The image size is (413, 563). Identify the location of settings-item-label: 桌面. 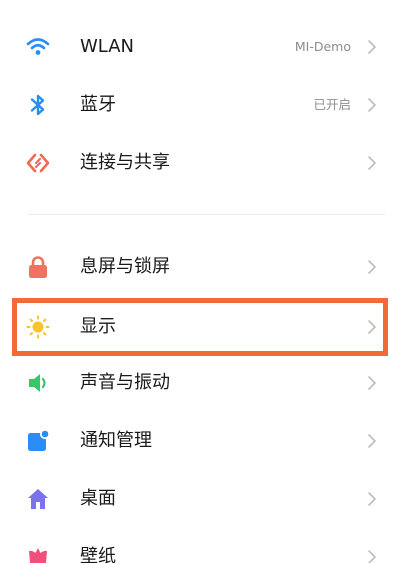
(98, 498).